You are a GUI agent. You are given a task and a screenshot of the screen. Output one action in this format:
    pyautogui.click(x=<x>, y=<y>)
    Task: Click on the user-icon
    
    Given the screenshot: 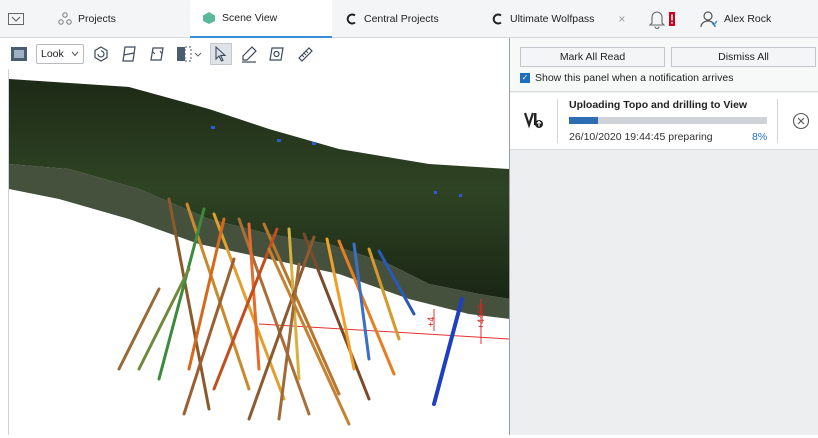 What is the action you would take?
    pyautogui.click(x=709, y=19)
    